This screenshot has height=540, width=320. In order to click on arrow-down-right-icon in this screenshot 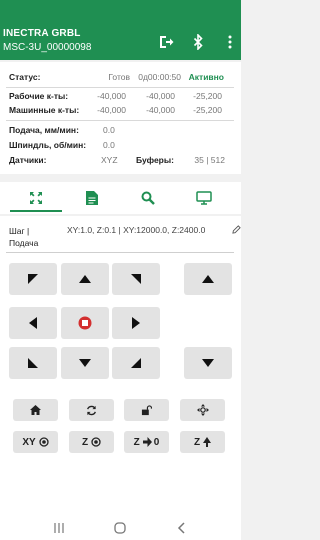, I will do `click(136, 363)`.